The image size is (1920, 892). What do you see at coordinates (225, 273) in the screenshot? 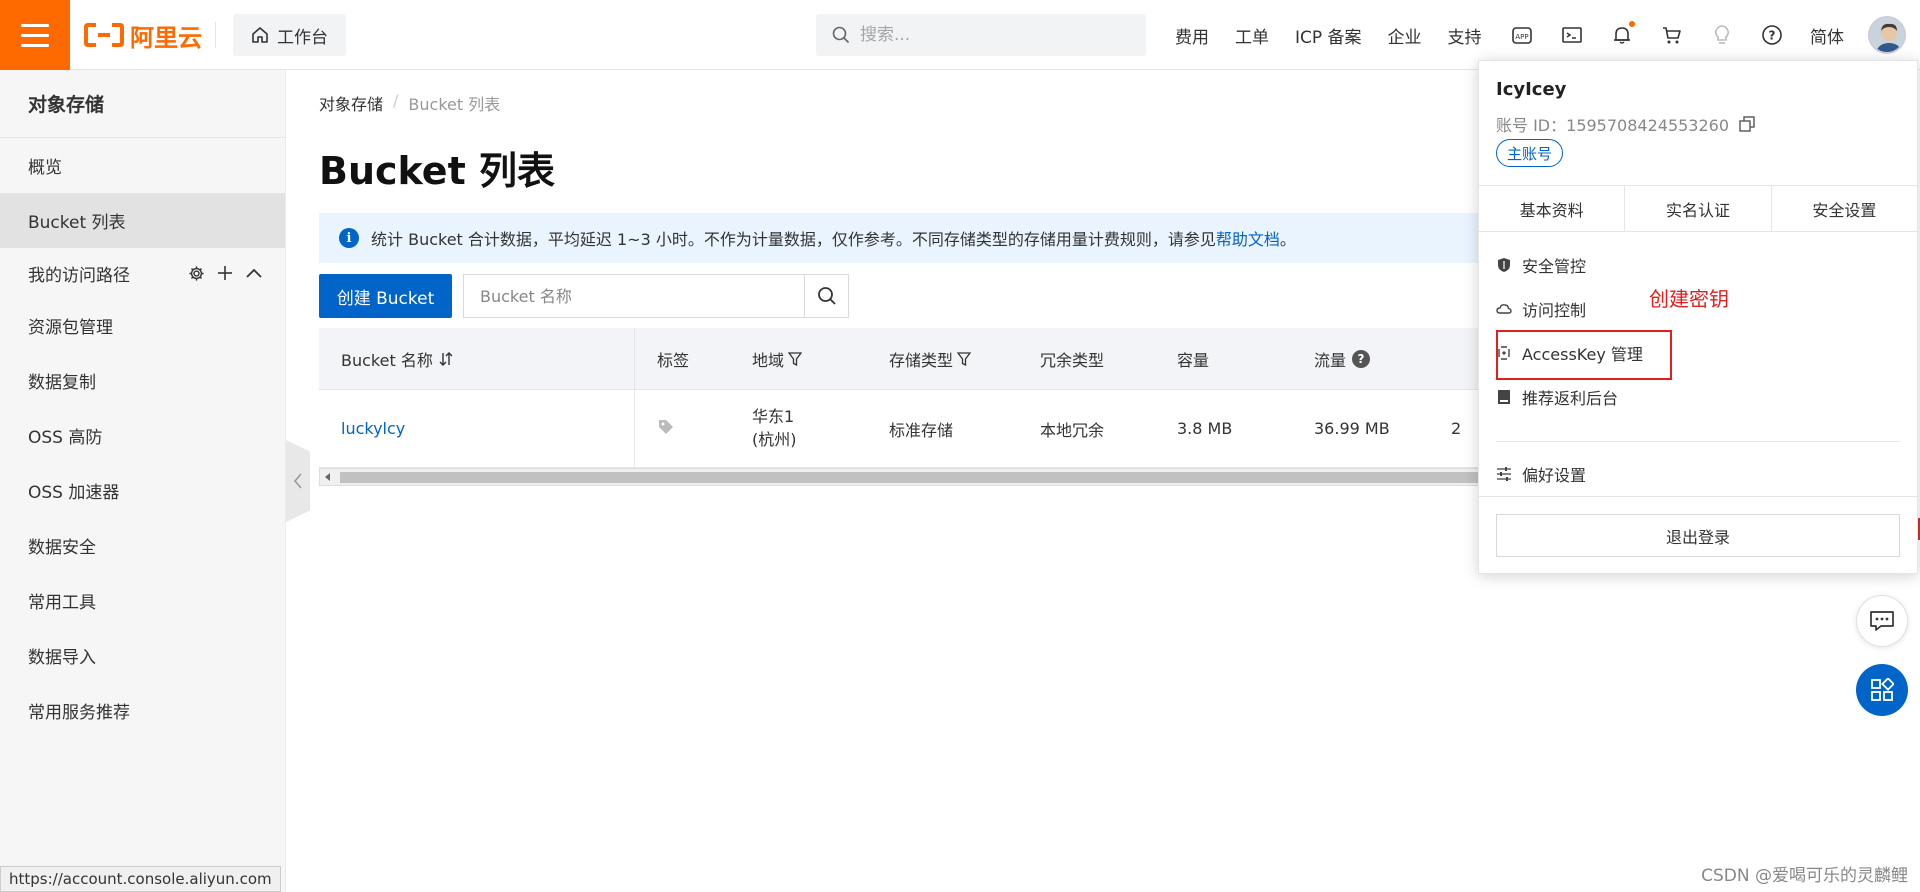
I see `plus-icon` at bounding box center [225, 273].